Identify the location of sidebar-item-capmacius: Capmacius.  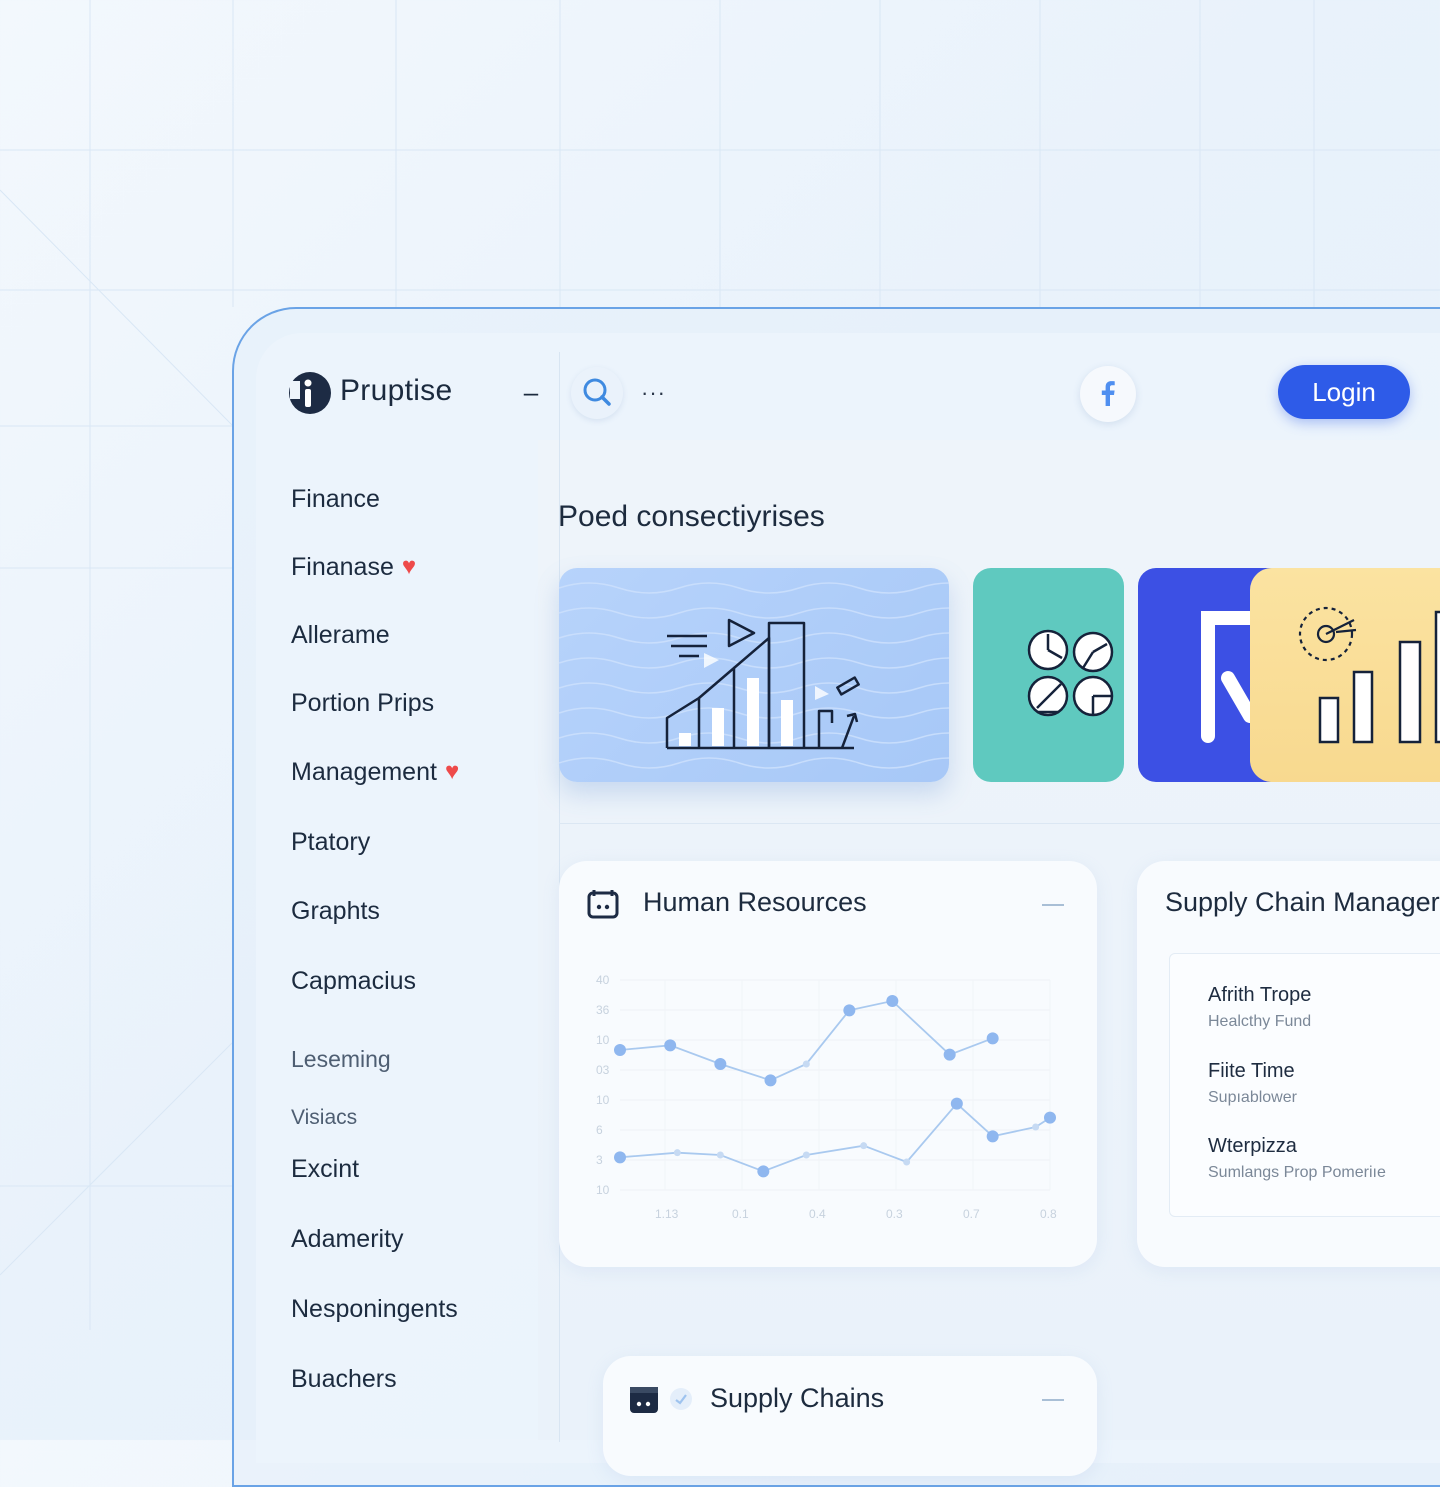
(353, 981).